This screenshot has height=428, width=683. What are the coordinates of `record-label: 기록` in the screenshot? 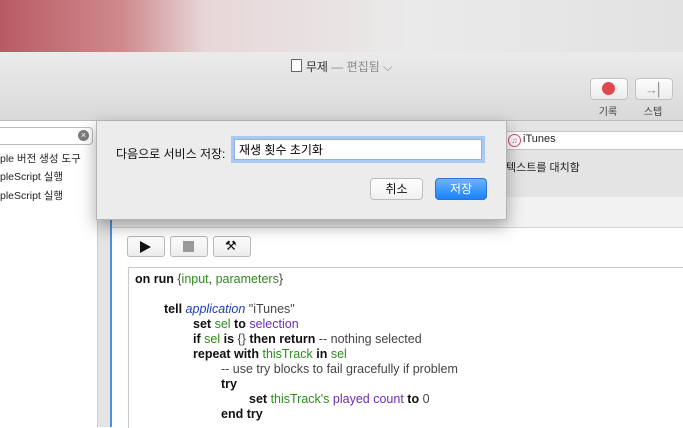 It's located at (608, 112).